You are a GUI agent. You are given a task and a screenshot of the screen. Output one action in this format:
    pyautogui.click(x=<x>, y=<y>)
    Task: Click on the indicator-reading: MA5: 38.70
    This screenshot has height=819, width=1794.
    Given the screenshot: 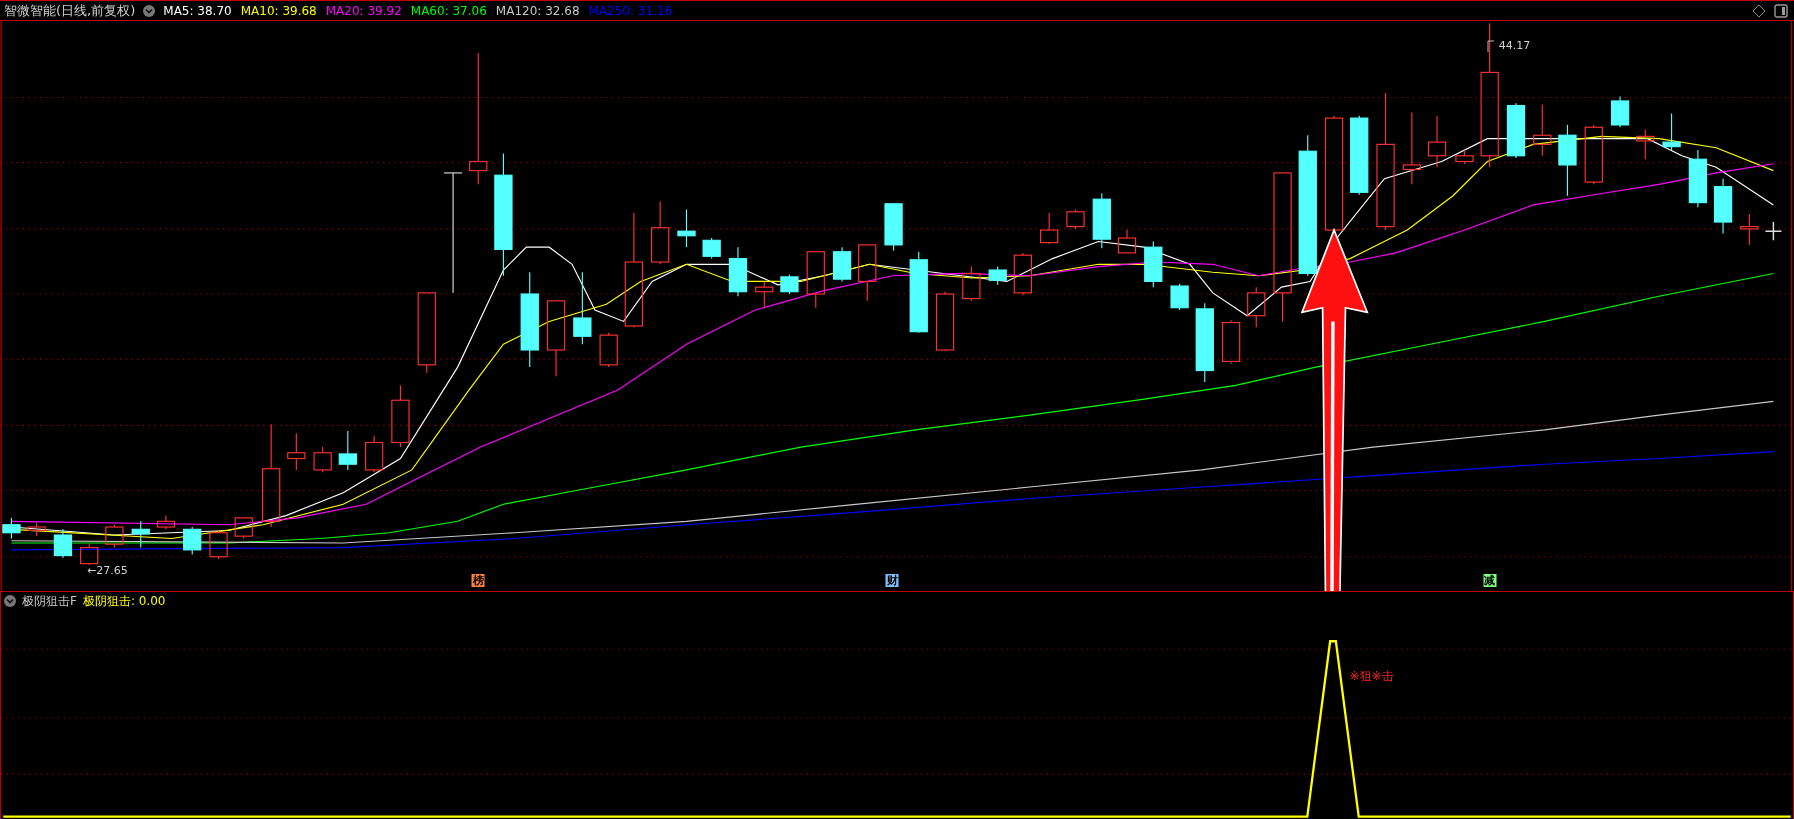 What is the action you would take?
    pyautogui.click(x=197, y=10)
    